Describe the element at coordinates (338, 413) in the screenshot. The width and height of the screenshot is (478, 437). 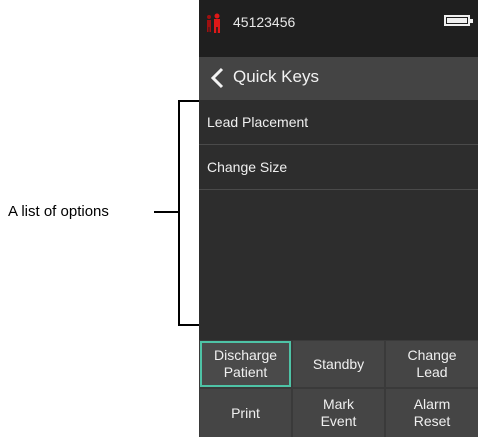
I see `mark-event-button: Mark Event` at that location.